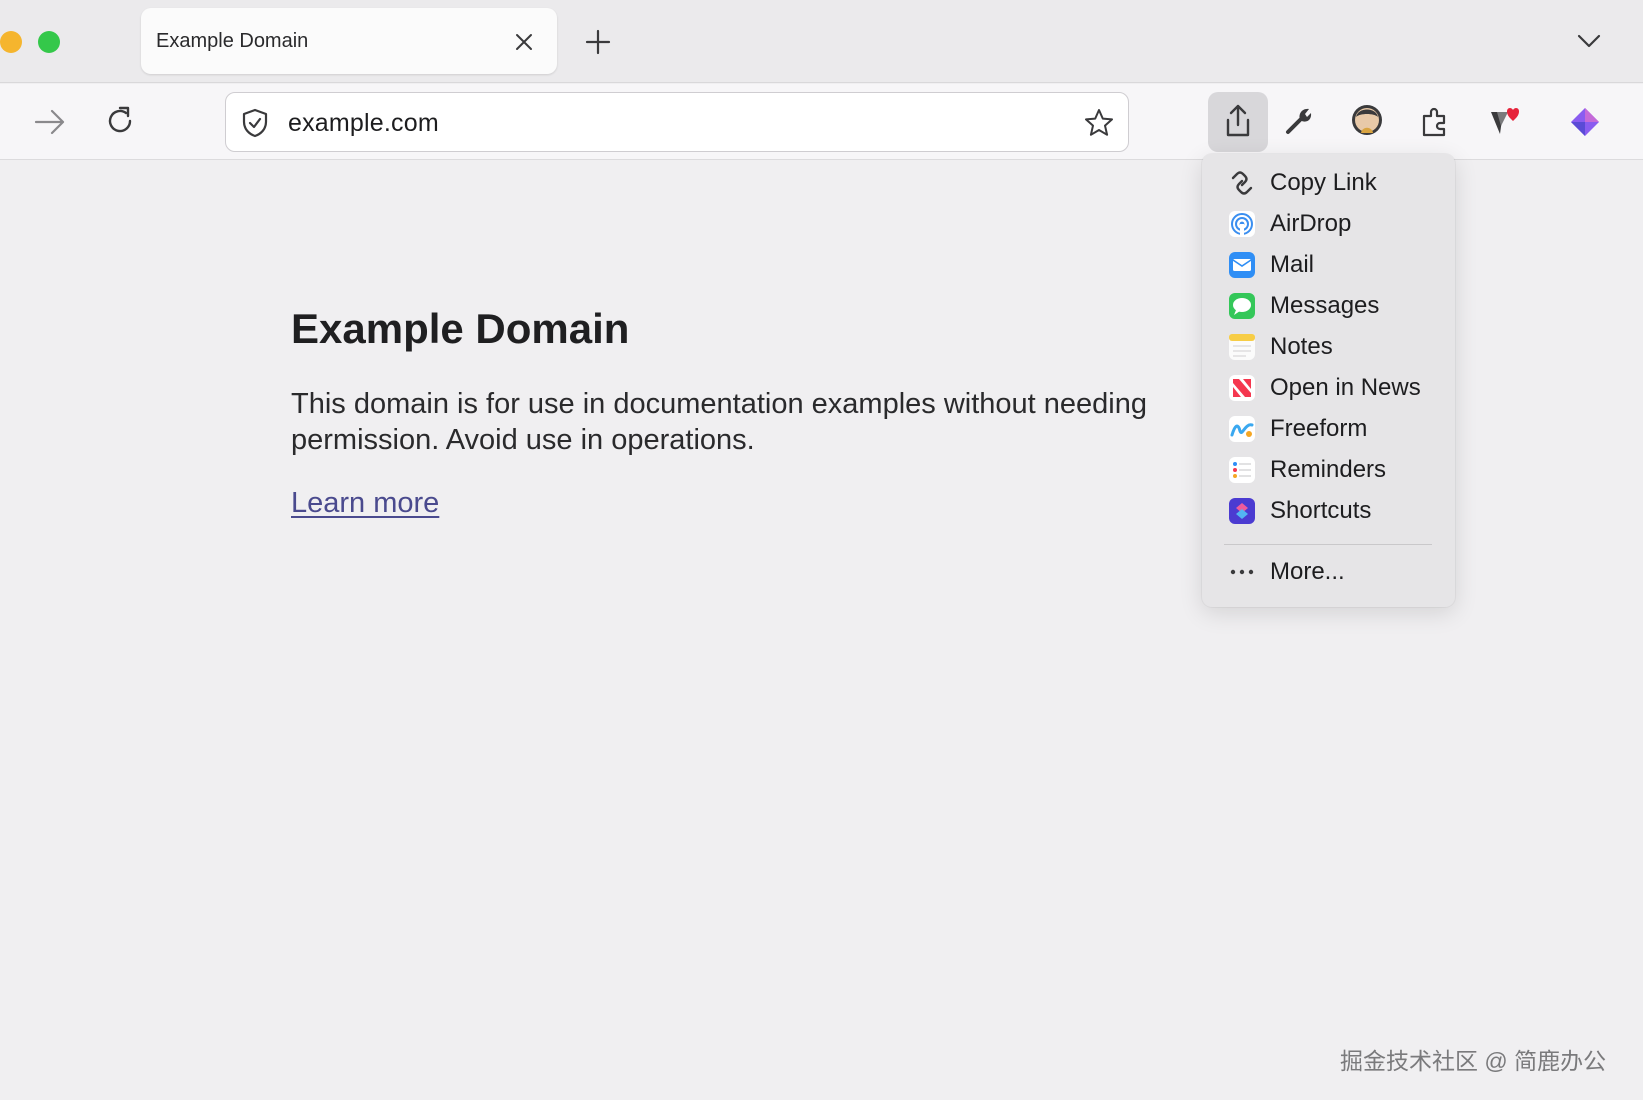 Image resolution: width=1650 pixels, height=1100 pixels. I want to click on ellipsis-icon, so click(1242, 572).